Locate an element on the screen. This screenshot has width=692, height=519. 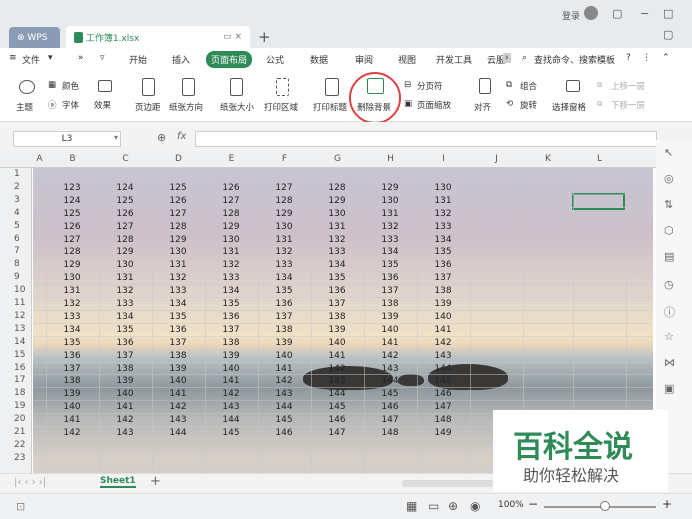
row-header-11: 11 is located at coordinates (15, 303).